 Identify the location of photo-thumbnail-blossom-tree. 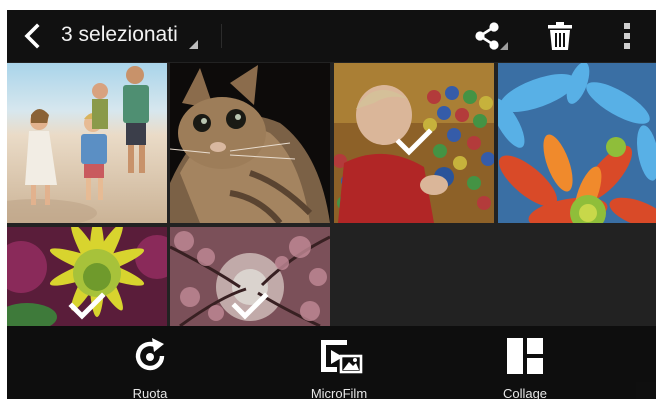
(250, 276).